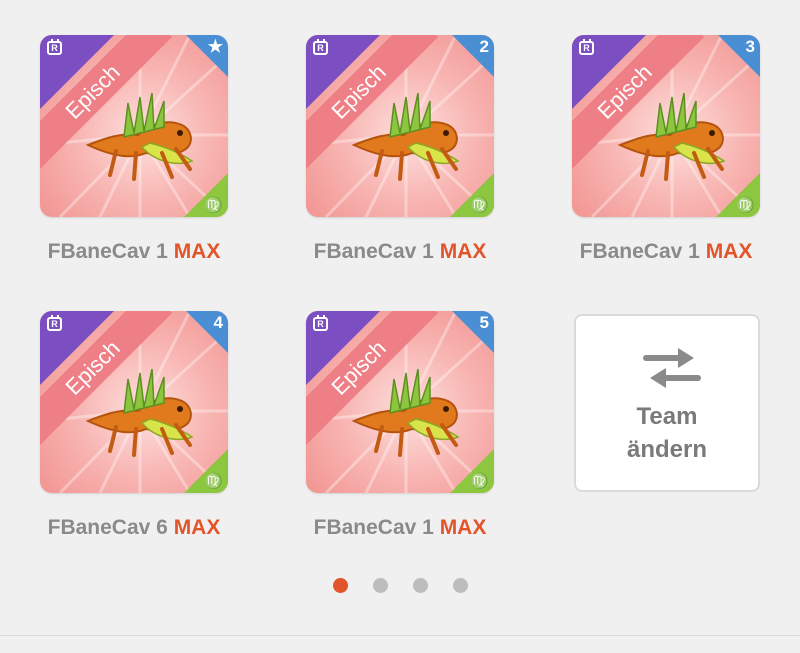 This screenshot has height=653, width=800. What do you see at coordinates (666, 126) in the screenshot?
I see `monster-card: R Episch 3 ♍` at bounding box center [666, 126].